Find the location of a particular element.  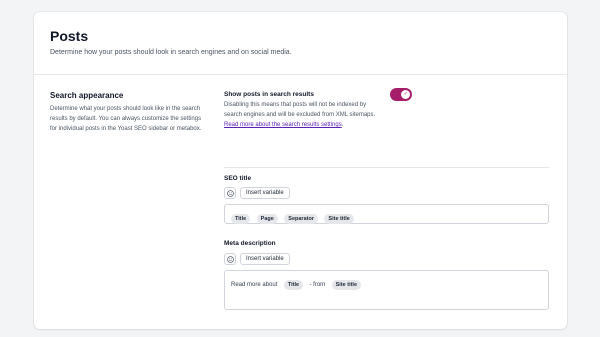

meta-description-insert-variable-button: Insert variable is located at coordinates (265, 259).